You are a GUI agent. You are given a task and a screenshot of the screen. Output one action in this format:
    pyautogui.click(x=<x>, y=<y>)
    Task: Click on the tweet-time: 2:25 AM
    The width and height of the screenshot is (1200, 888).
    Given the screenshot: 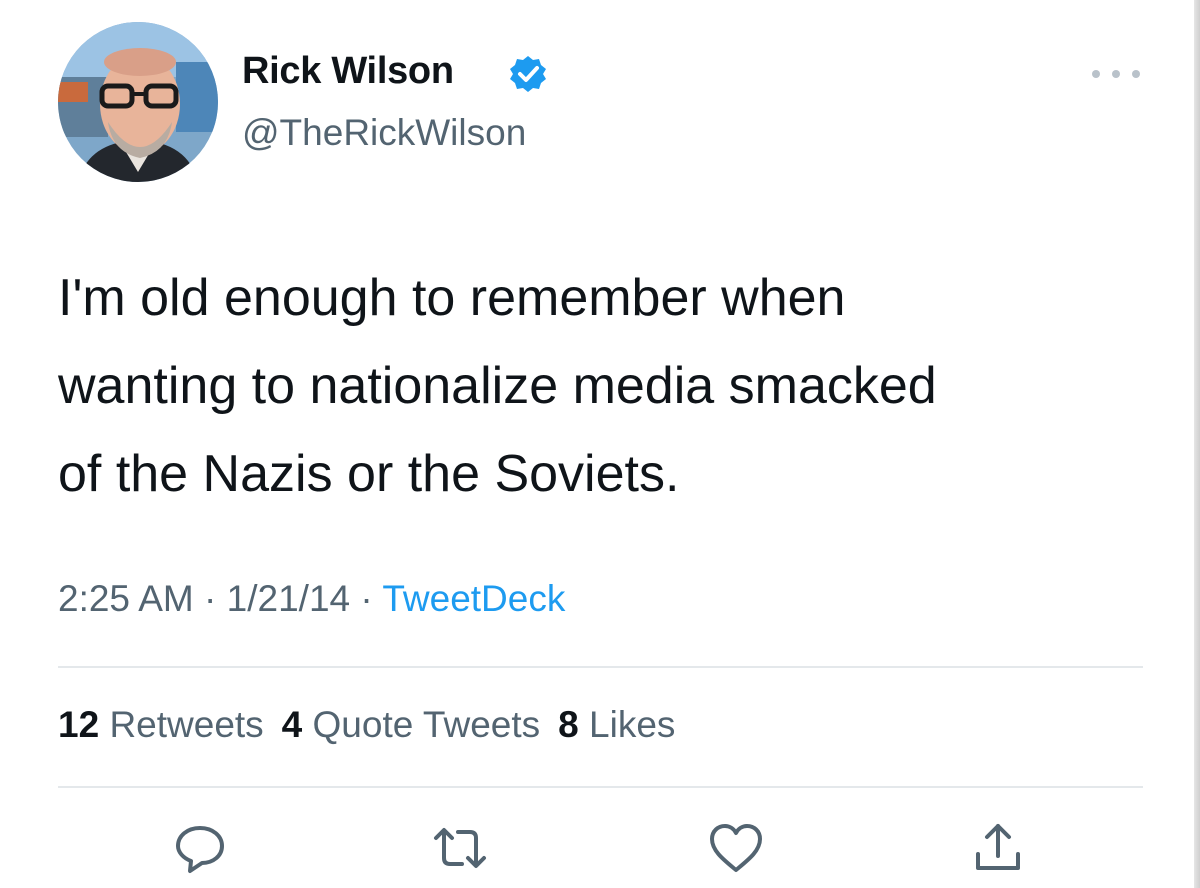 What is the action you would take?
    pyautogui.click(x=126, y=598)
    